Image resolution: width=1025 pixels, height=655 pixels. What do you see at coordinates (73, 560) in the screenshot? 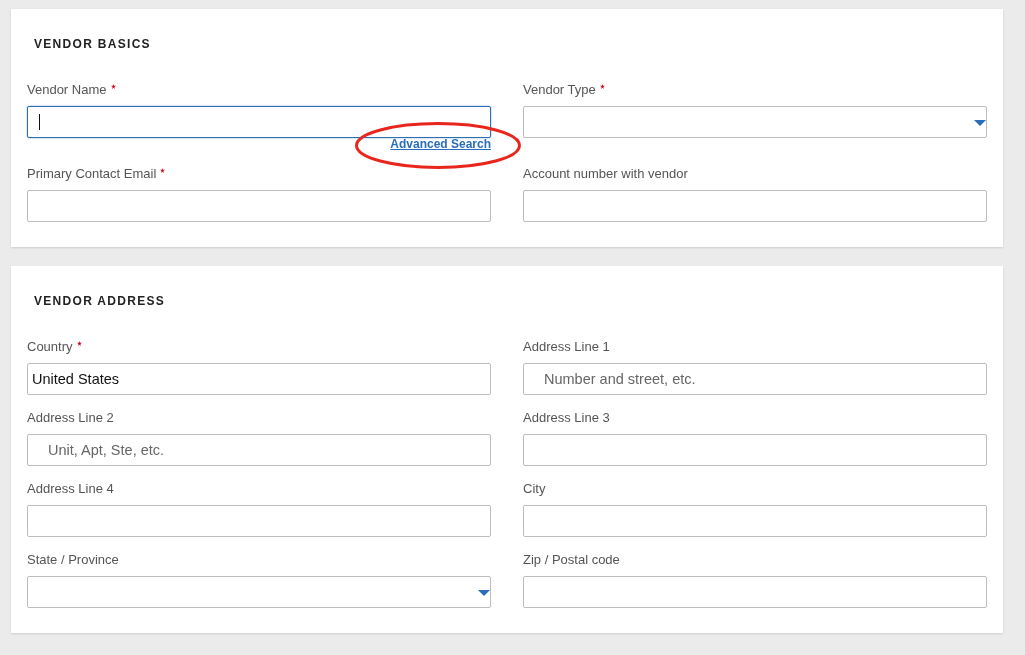
I see `field-label: State / Province` at bounding box center [73, 560].